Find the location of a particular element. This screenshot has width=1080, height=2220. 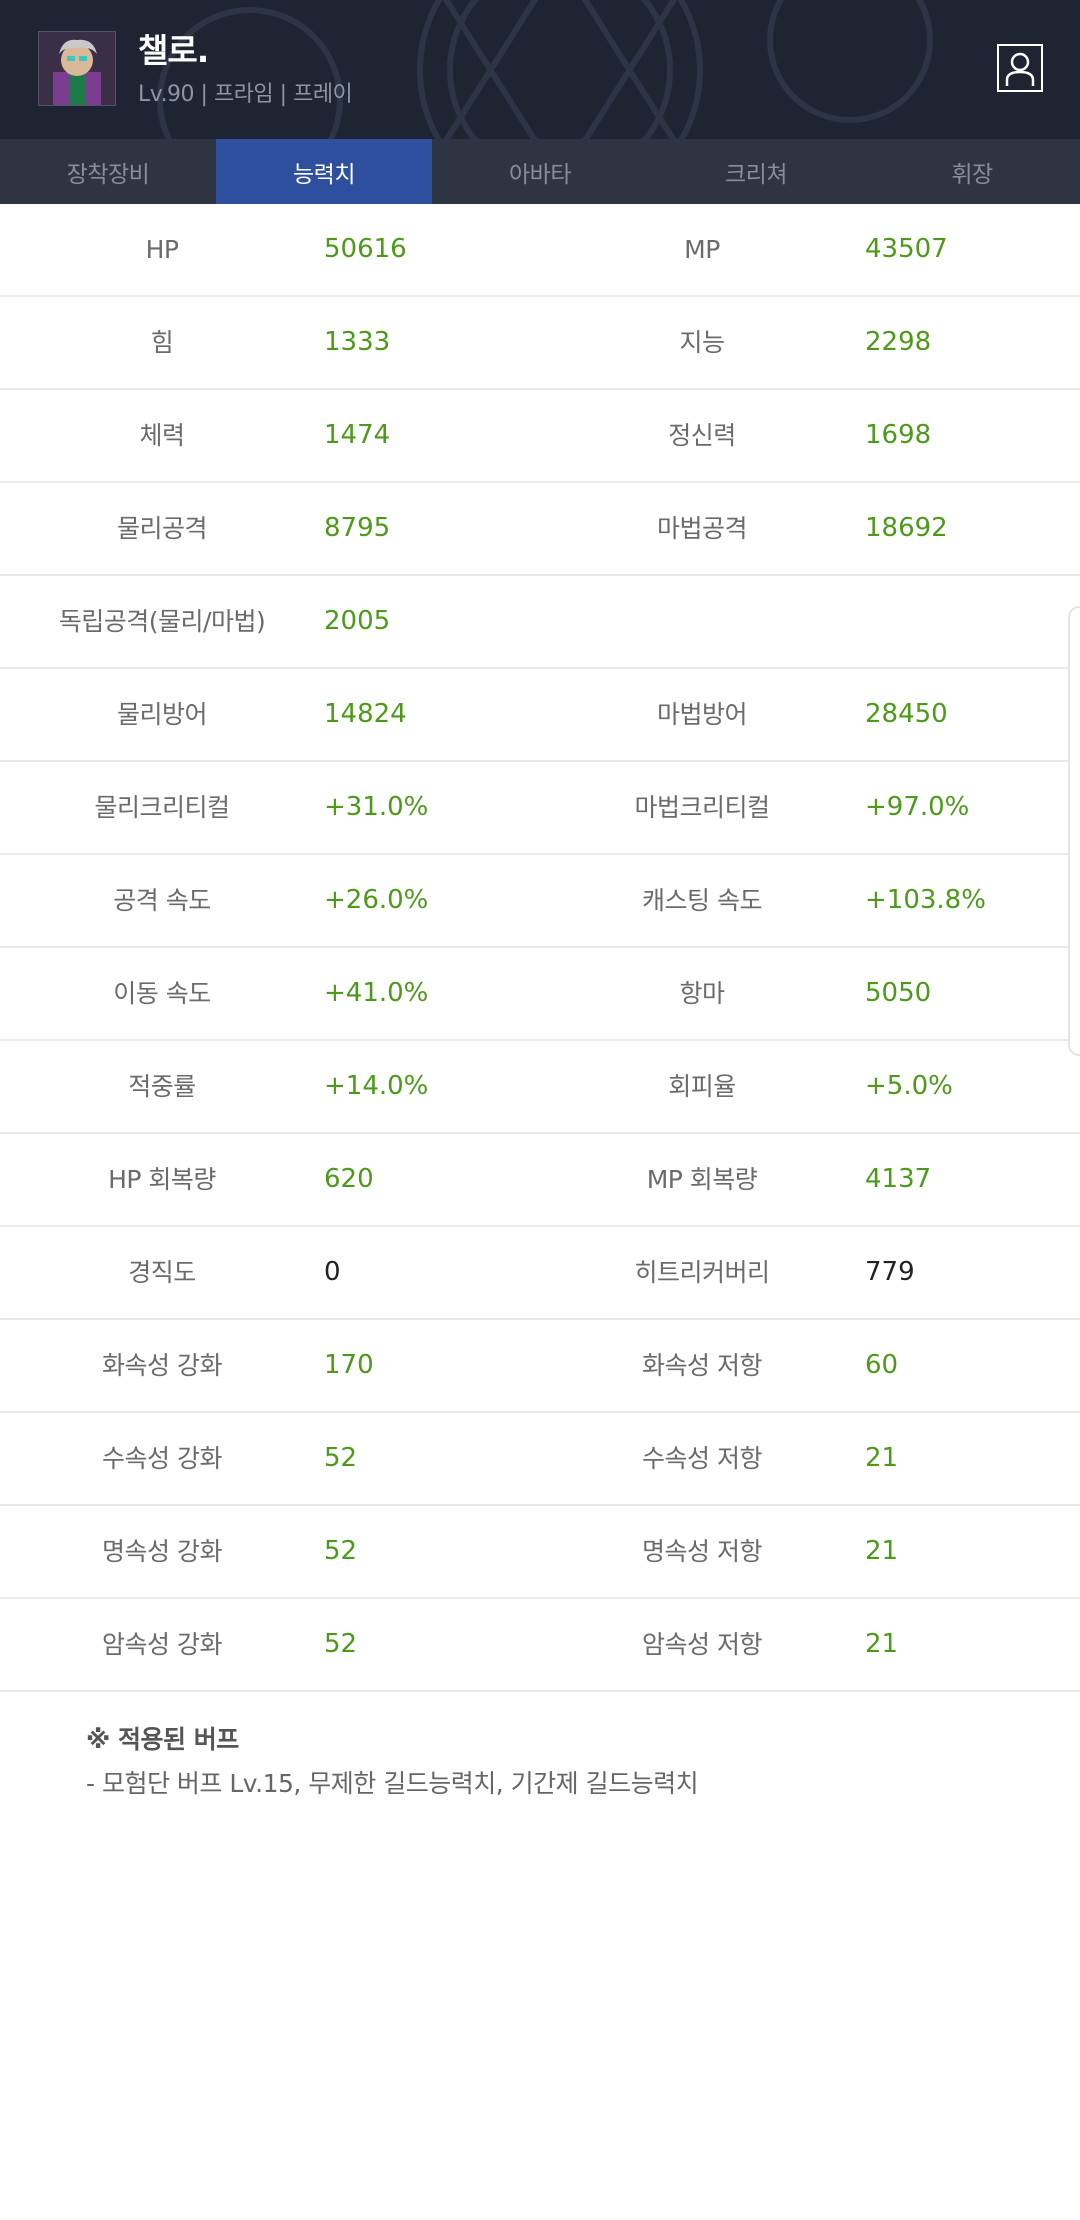

stat-label: 화속성 저항 is located at coordinates (702, 1365).